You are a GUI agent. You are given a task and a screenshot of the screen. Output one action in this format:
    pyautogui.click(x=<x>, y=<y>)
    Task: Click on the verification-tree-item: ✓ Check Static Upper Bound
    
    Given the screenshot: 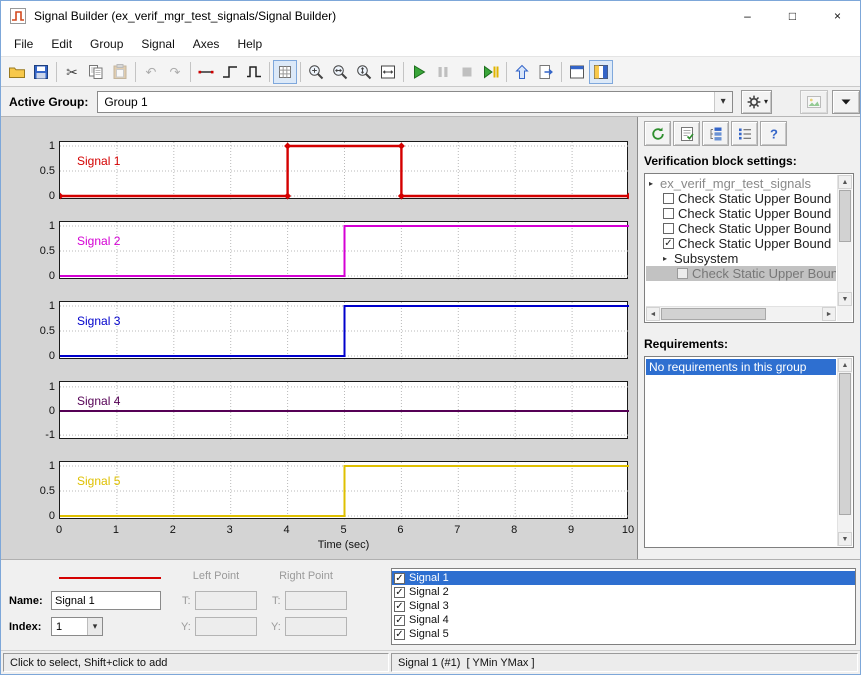 What is the action you would take?
    pyautogui.click(x=741, y=243)
    